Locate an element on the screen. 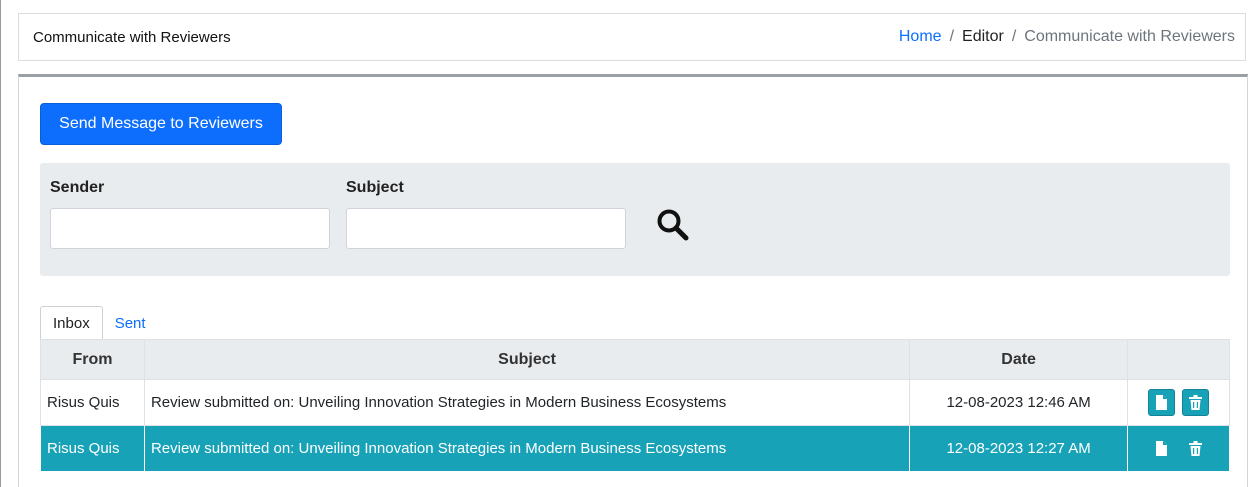  subject-input is located at coordinates (486, 228).